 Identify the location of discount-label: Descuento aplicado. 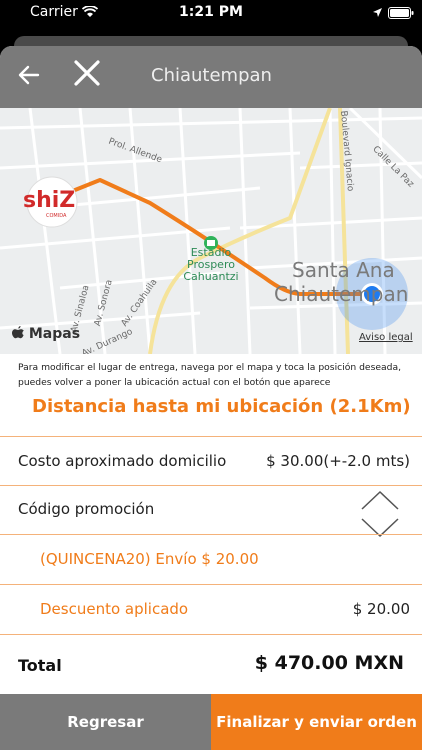
(114, 609).